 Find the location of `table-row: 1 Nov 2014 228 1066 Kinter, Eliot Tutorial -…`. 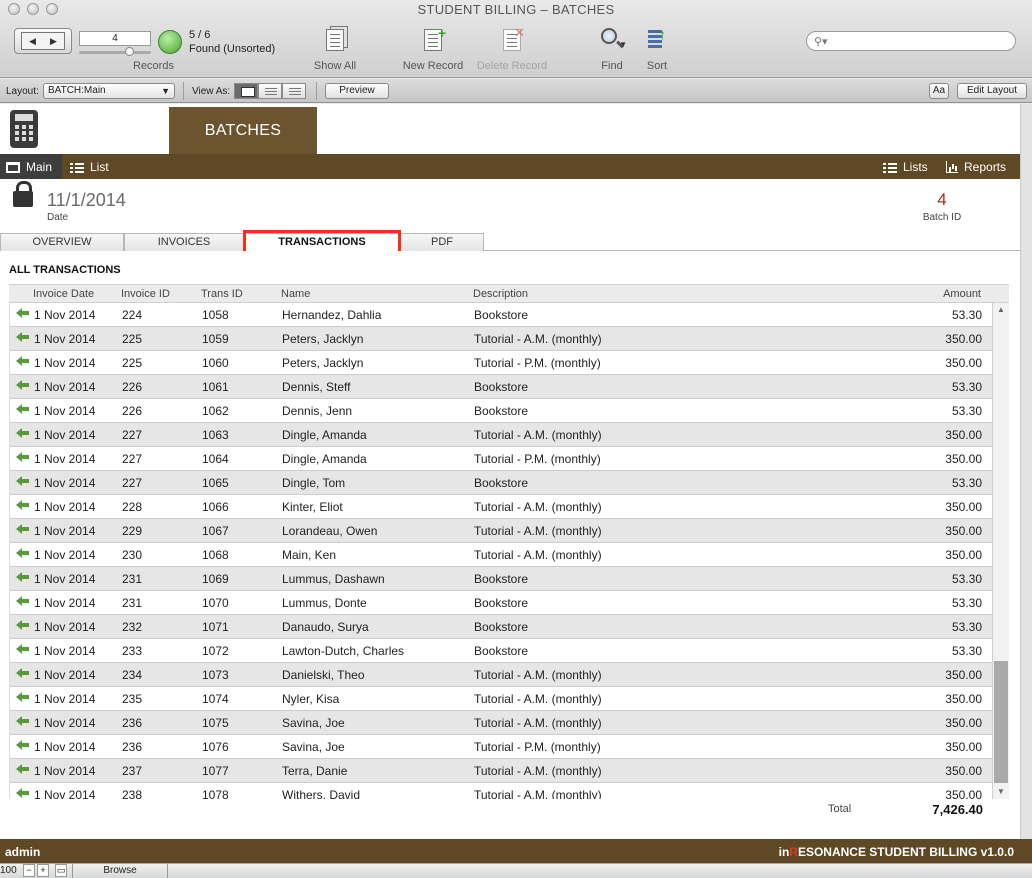

table-row: 1 Nov 2014 228 1066 Kinter, Eliot Tutorial -… is located at coordinates (501, 507).